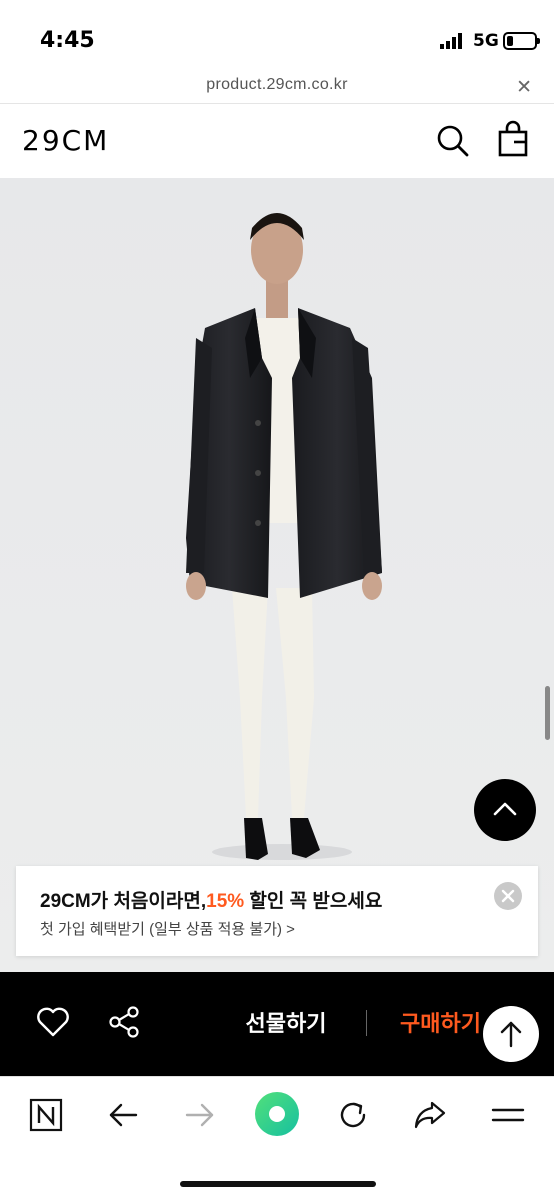  What do you see at coordinates (366, 1023) in the screenshot?
I see `action-divider` at bounding box center [366, 1023].